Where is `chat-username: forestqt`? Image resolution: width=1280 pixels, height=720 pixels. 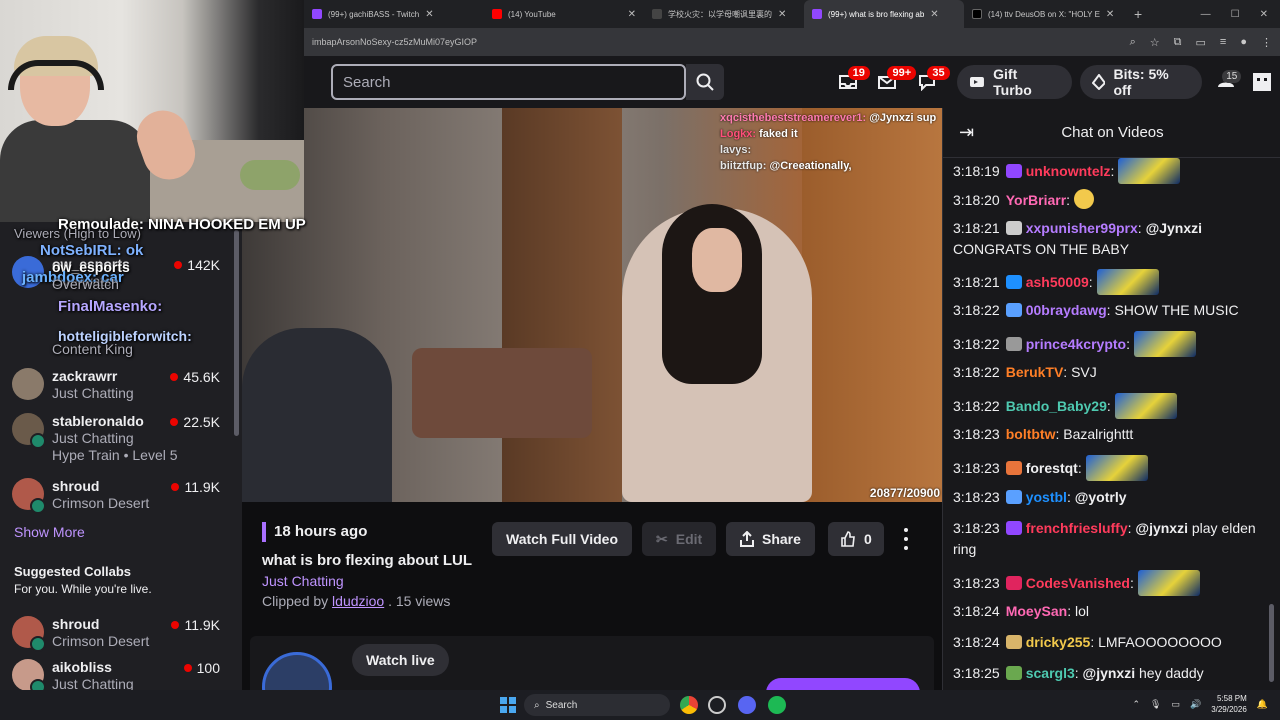
chat-username: forestqt is located at coordinates (1052, 468).